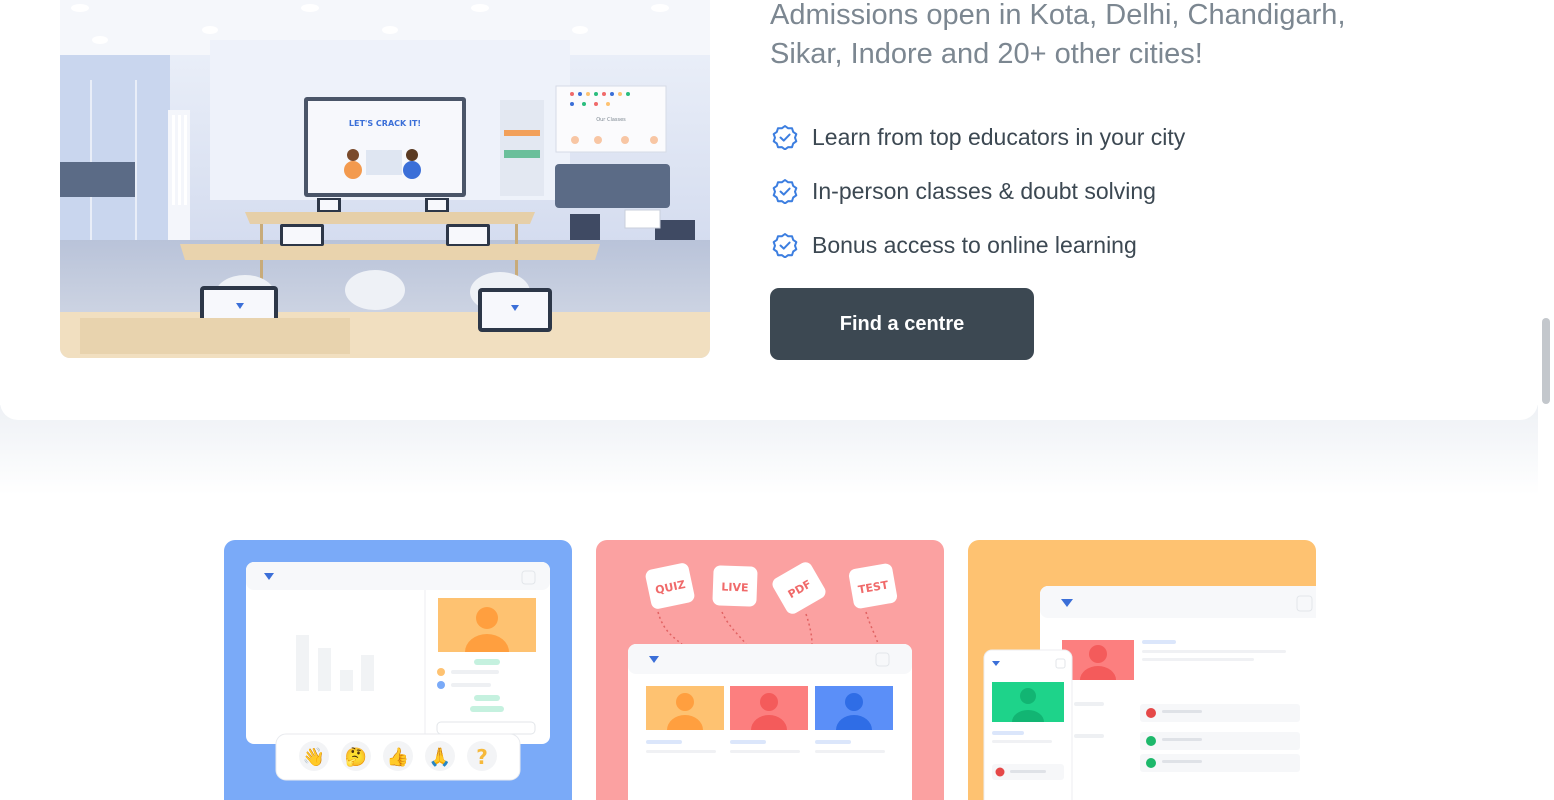 The width and height of the screenshot is (1554, 800). What do you see at coordinates (440, 757) in the screenshot?
I see `pray-emoji-icon: 🙏` at bounding box center [440, 757].